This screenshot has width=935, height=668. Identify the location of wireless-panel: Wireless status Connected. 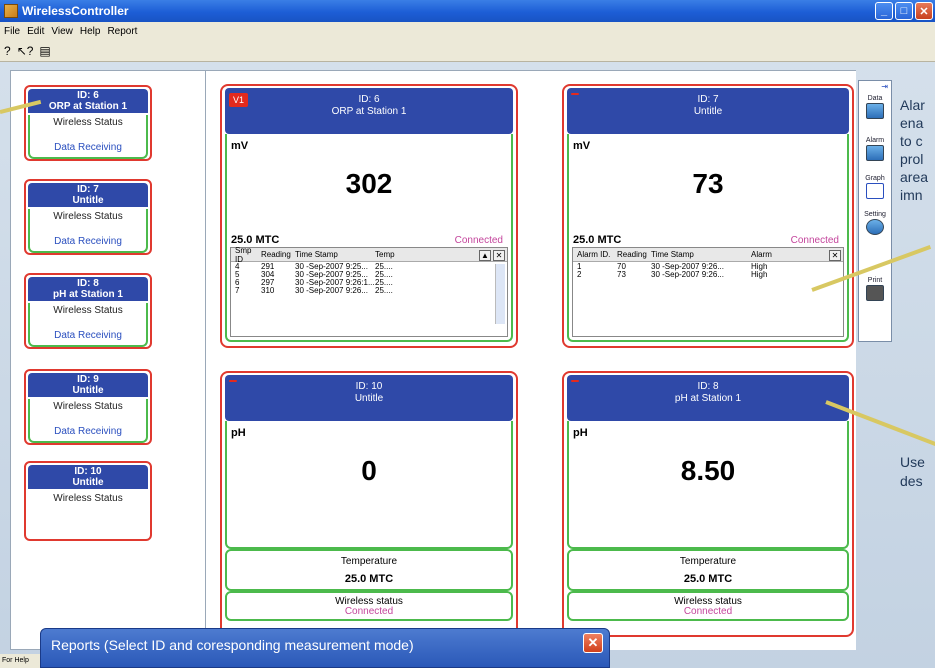
(708, 606).